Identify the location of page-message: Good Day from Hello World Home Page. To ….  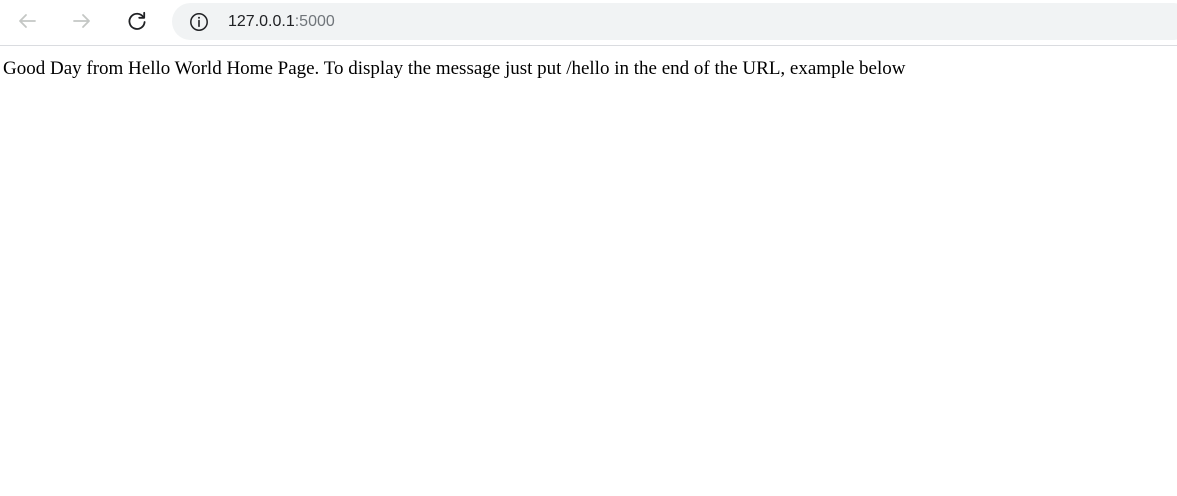
(454, 68).